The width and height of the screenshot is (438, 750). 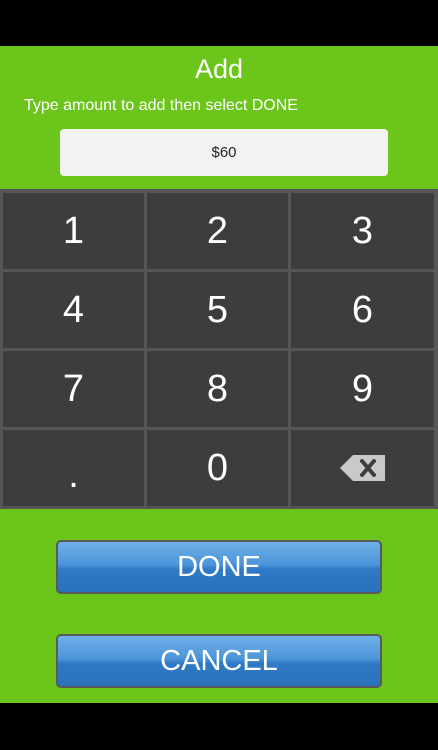 I want to click on backspace-button, so click(x=362, y=468).